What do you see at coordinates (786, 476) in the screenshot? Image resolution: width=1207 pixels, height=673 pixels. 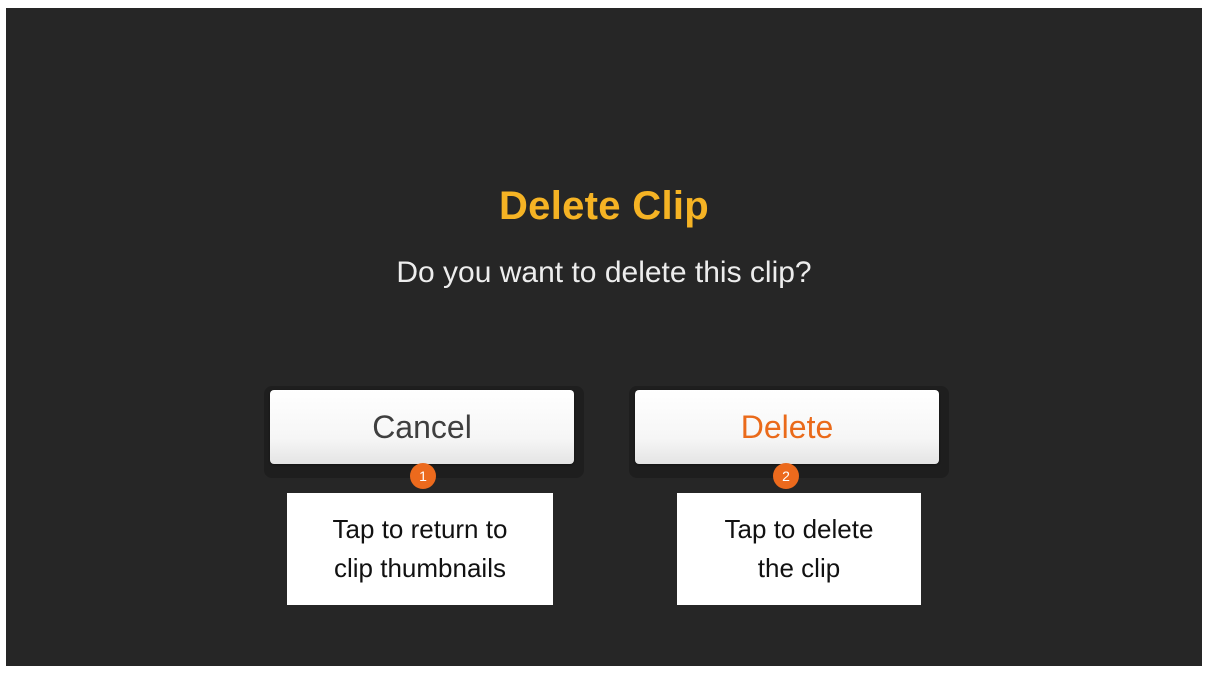 I see `callout-marker-2: 2` at bounding box center [786, 476].